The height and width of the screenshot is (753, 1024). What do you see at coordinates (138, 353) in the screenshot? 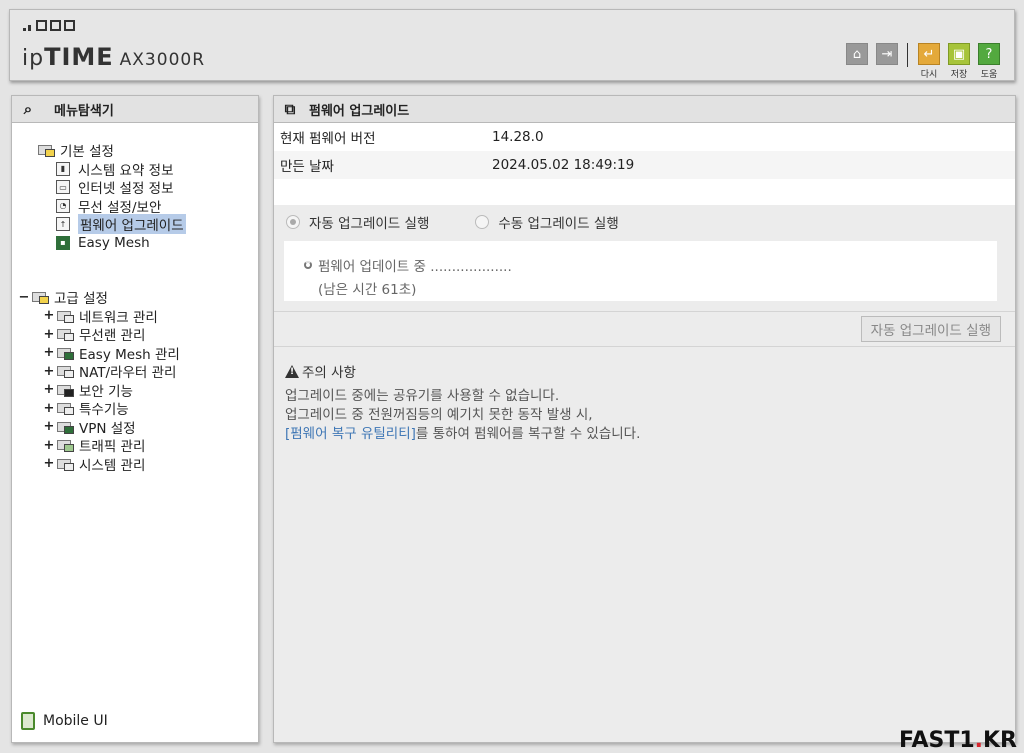
I see `menu-item-easymesh-manage: + Easy Mesh 관리` at bounding box center [138, 353].